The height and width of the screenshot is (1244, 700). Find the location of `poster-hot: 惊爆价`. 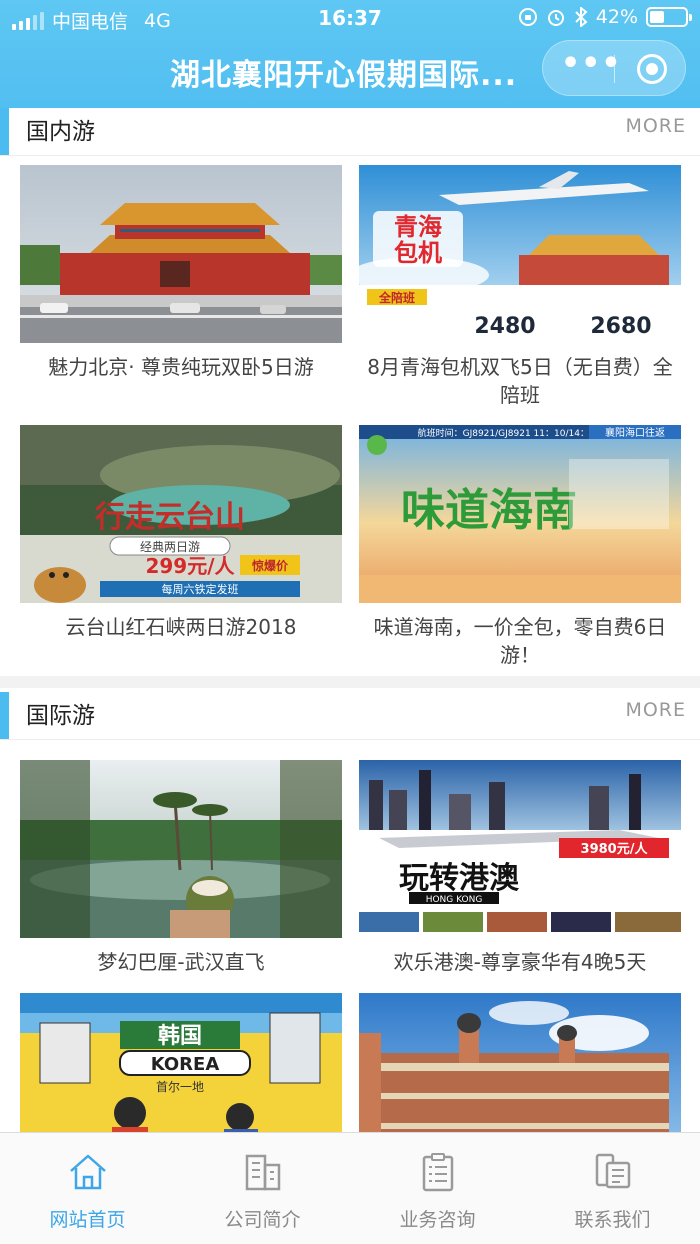

poster-hot: 惊爆价 is located at coordinates (270, 565).